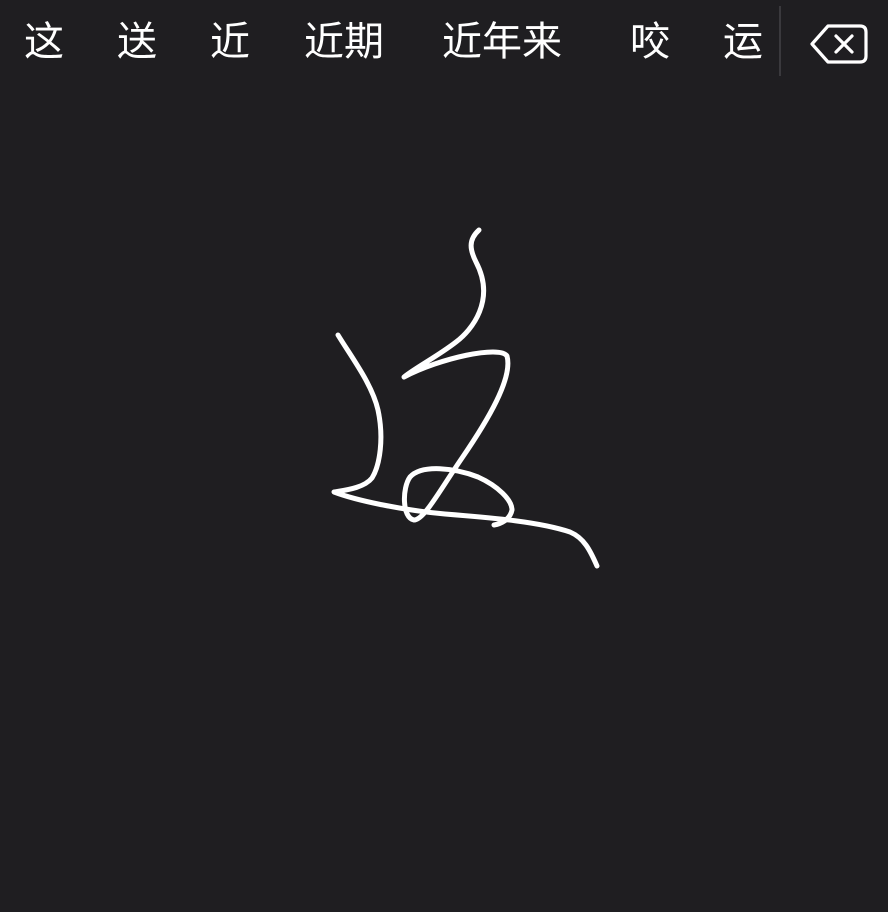 The height and width of the screenshot is (912, 888). Describe the element at coordinates (137, 42) in the screenshot. I see `candidate-2: 送` at that location.